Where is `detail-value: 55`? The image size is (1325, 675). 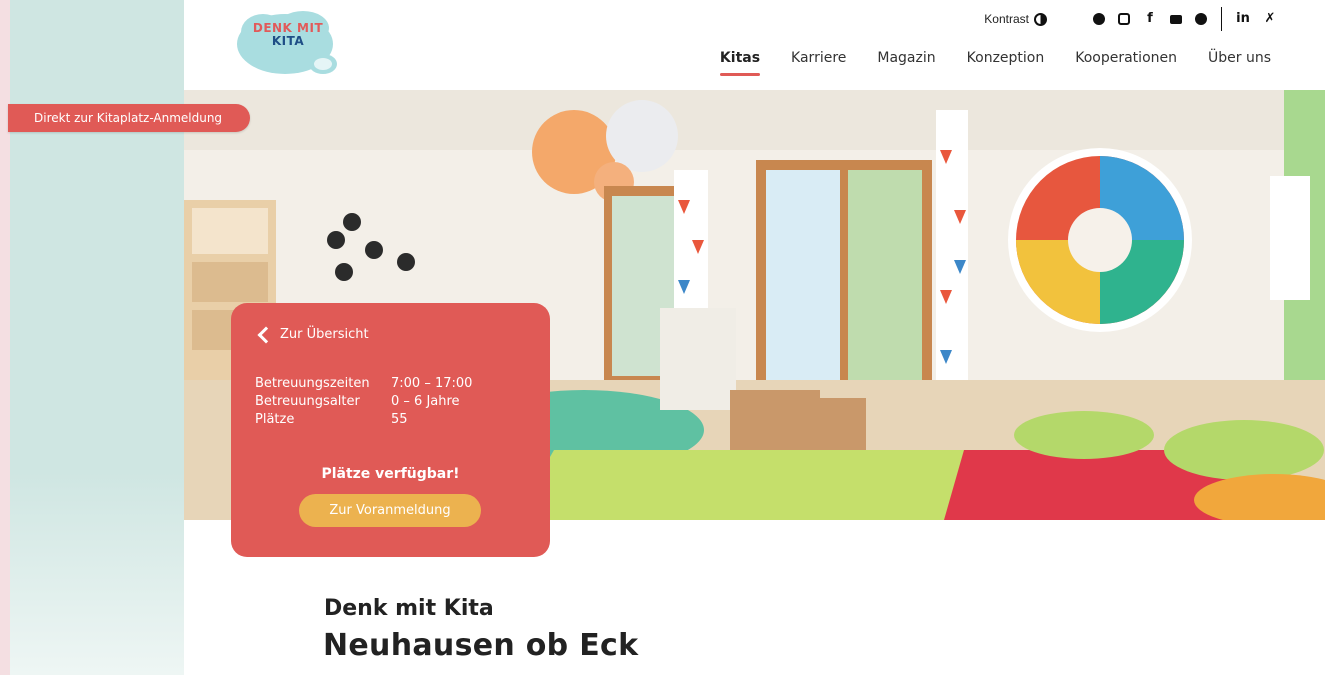
detail-value: 55 is located at coordinates (399, 419).